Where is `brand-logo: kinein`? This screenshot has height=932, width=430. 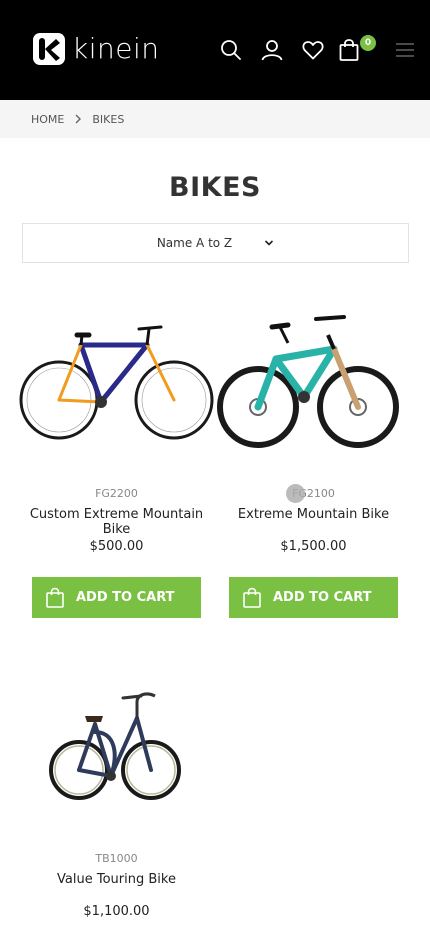 brand-logo: kinein is located at coordinates (96, 49).